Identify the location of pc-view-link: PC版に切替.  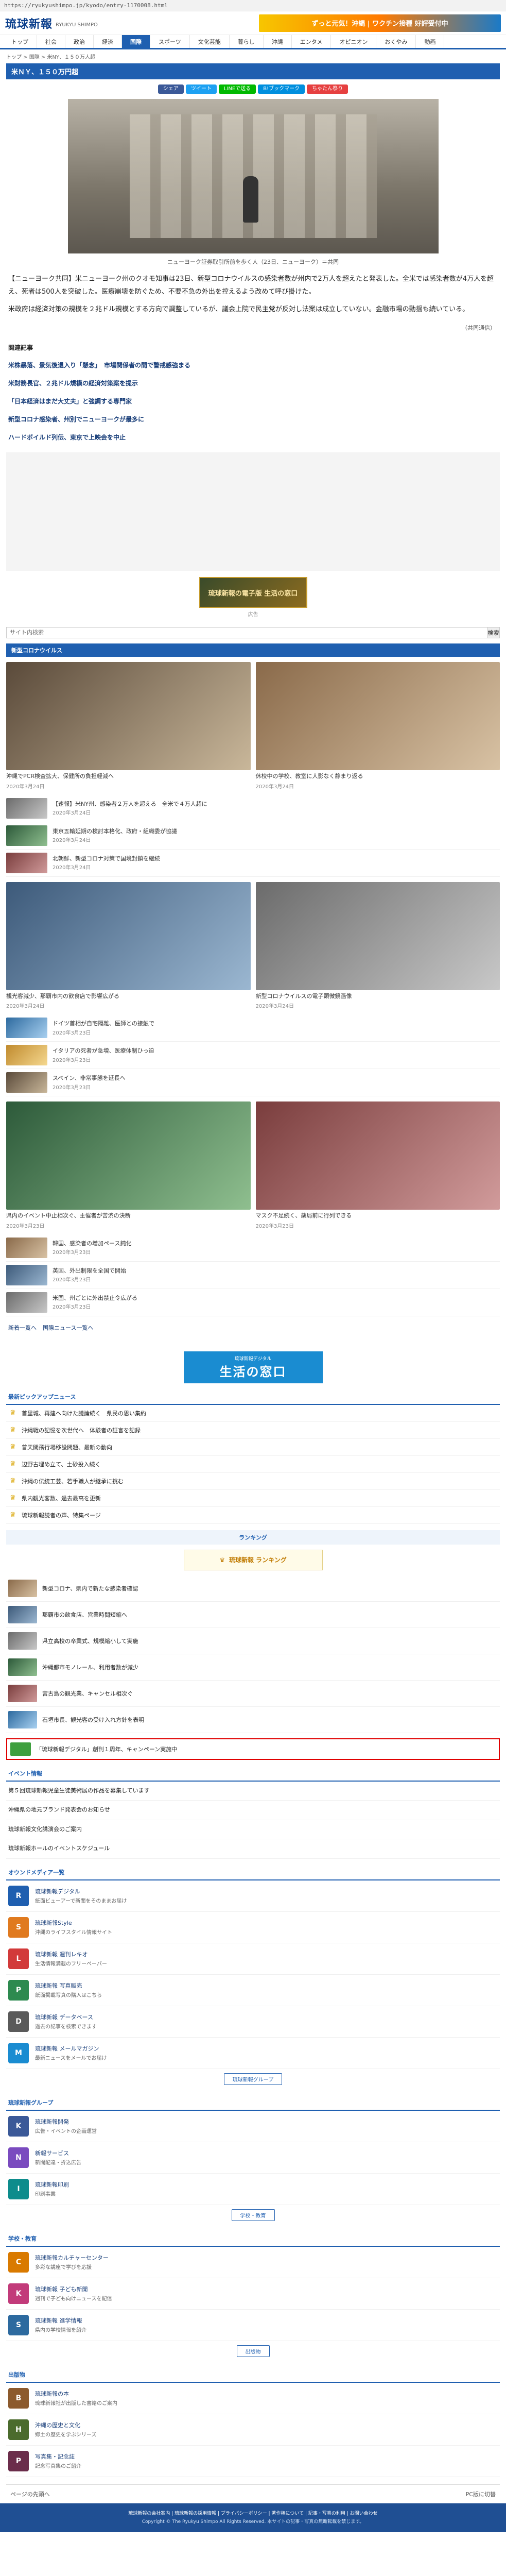
(481, 2494).